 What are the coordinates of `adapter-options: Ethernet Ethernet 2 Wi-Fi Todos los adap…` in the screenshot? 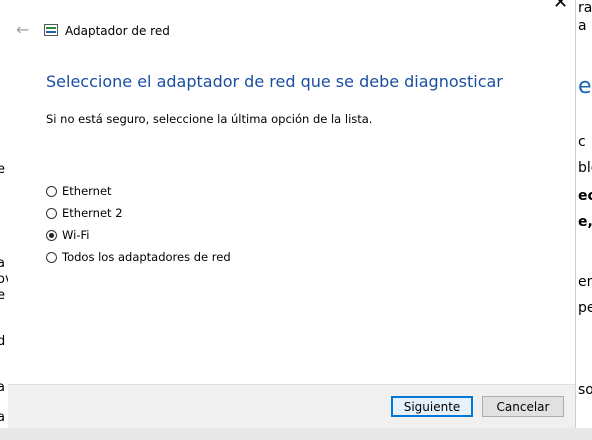 It's located at (138, 224).